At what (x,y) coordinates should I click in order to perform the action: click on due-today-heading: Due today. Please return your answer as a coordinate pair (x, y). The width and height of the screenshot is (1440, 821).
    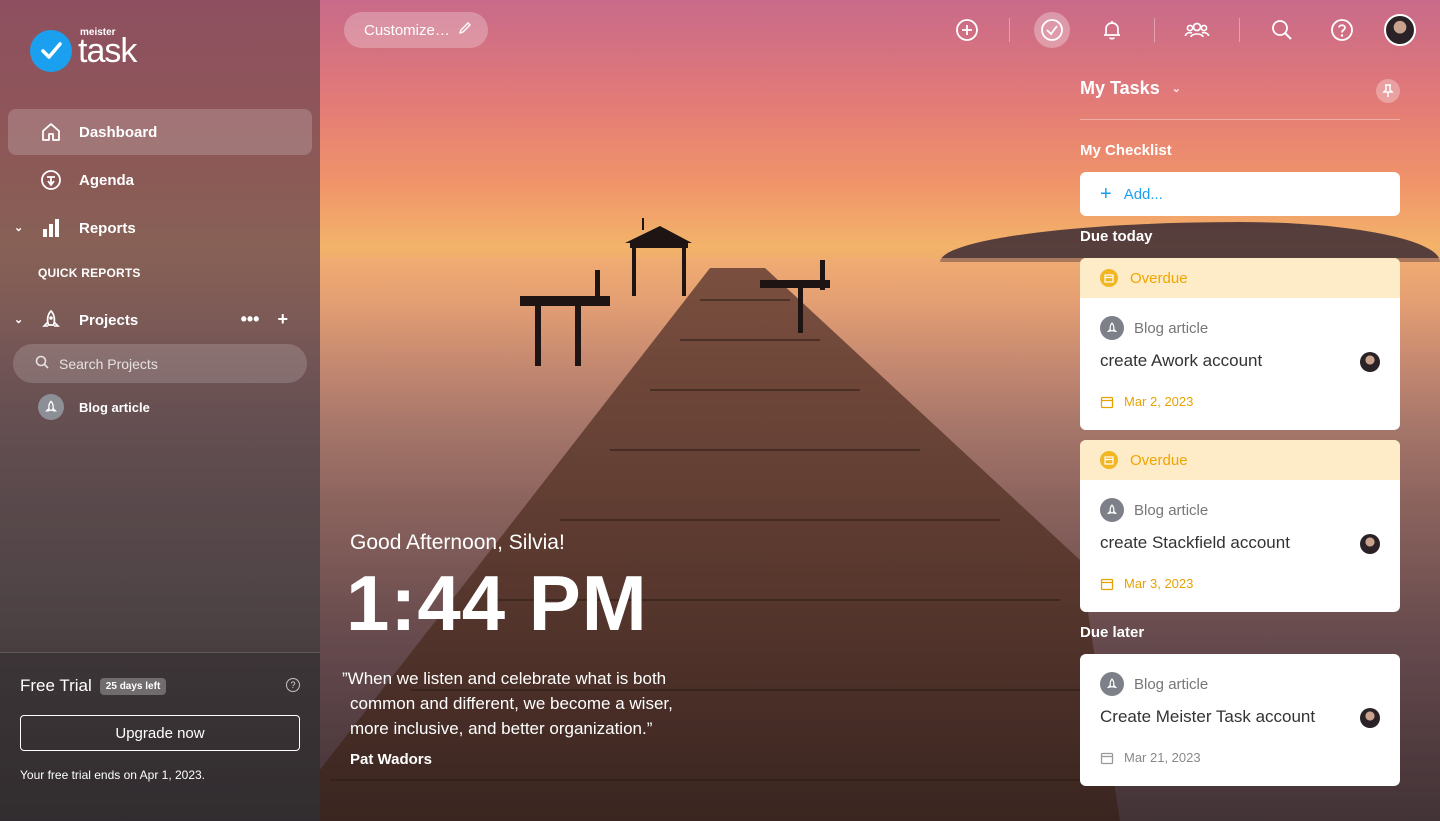
    Looking at the image, I should click on (1116, 236).